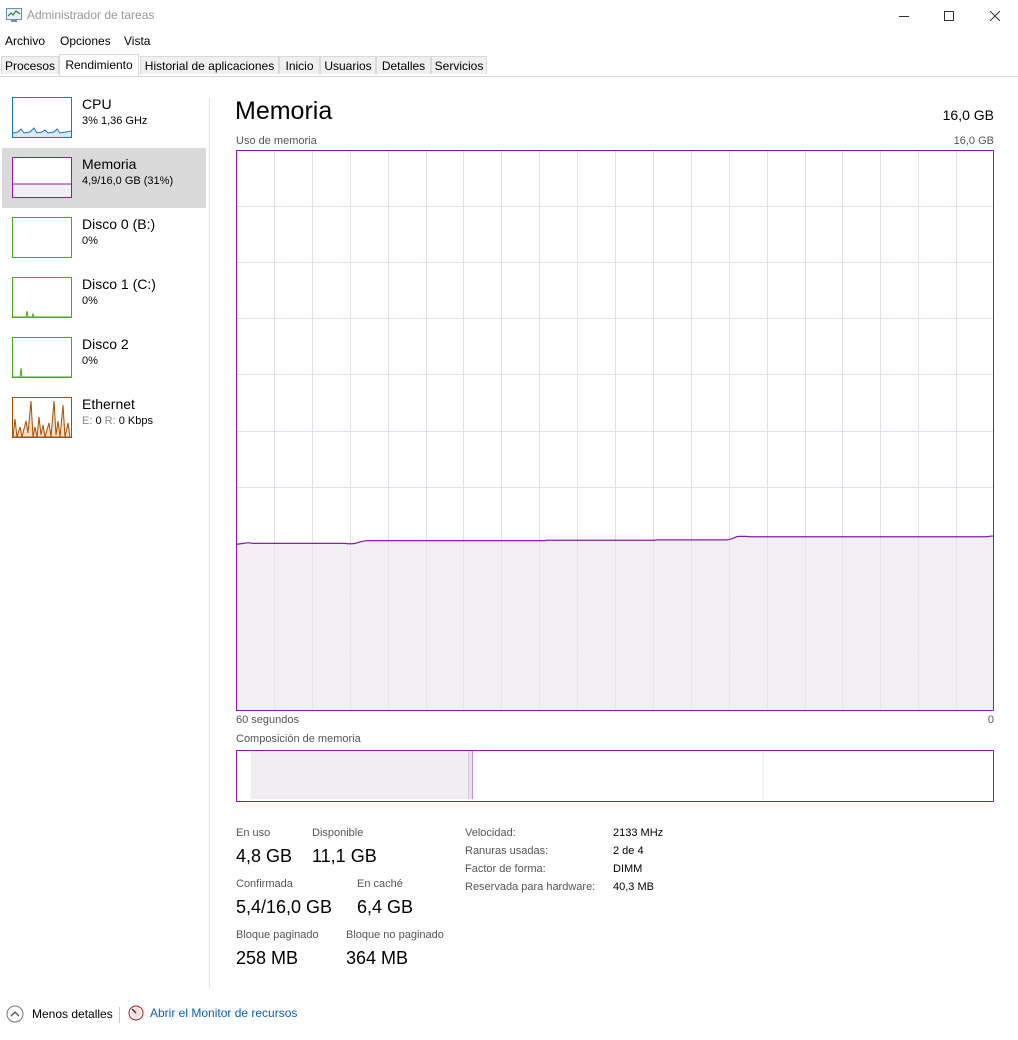 Image resolution: width=1018 pixels, height=1040 pixels. Describe the element at coordinates (284, 907) in the screenshot. I see `committed-value: 5,4/16,0 GB` at that location.